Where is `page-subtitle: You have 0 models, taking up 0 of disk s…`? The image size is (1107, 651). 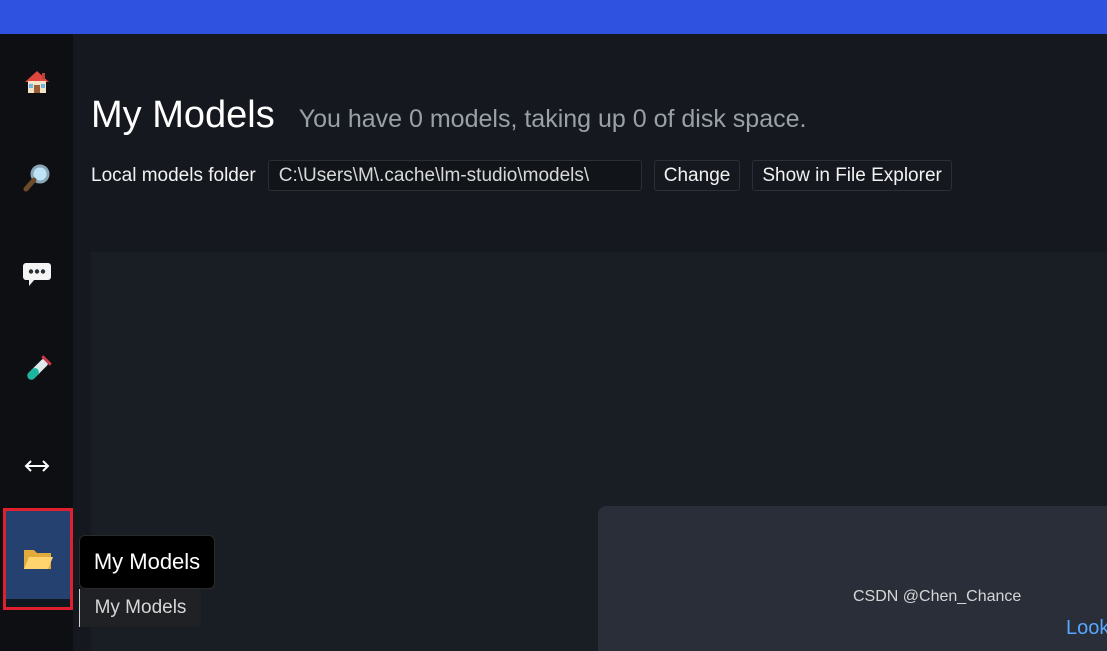 page-subtitle: You have 0 models, taking up 0 of disk s… is located at coordinates (552, 119).